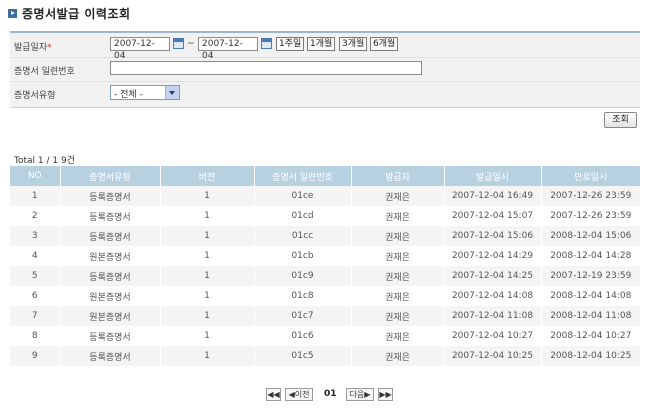 The height and width of the screenshot is (413, 646). I want to click on cell-issued-at: 2007-12-04 14:08, so click(492, 296).